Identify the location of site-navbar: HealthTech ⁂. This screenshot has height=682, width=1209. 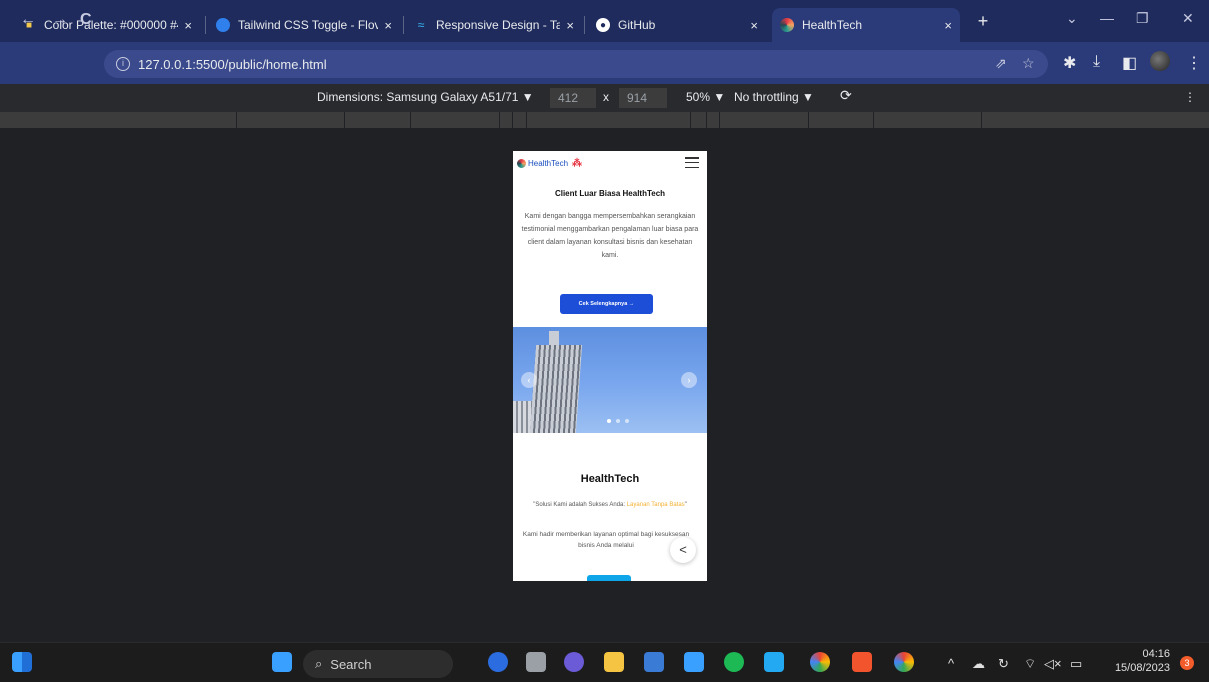
(610, 163).